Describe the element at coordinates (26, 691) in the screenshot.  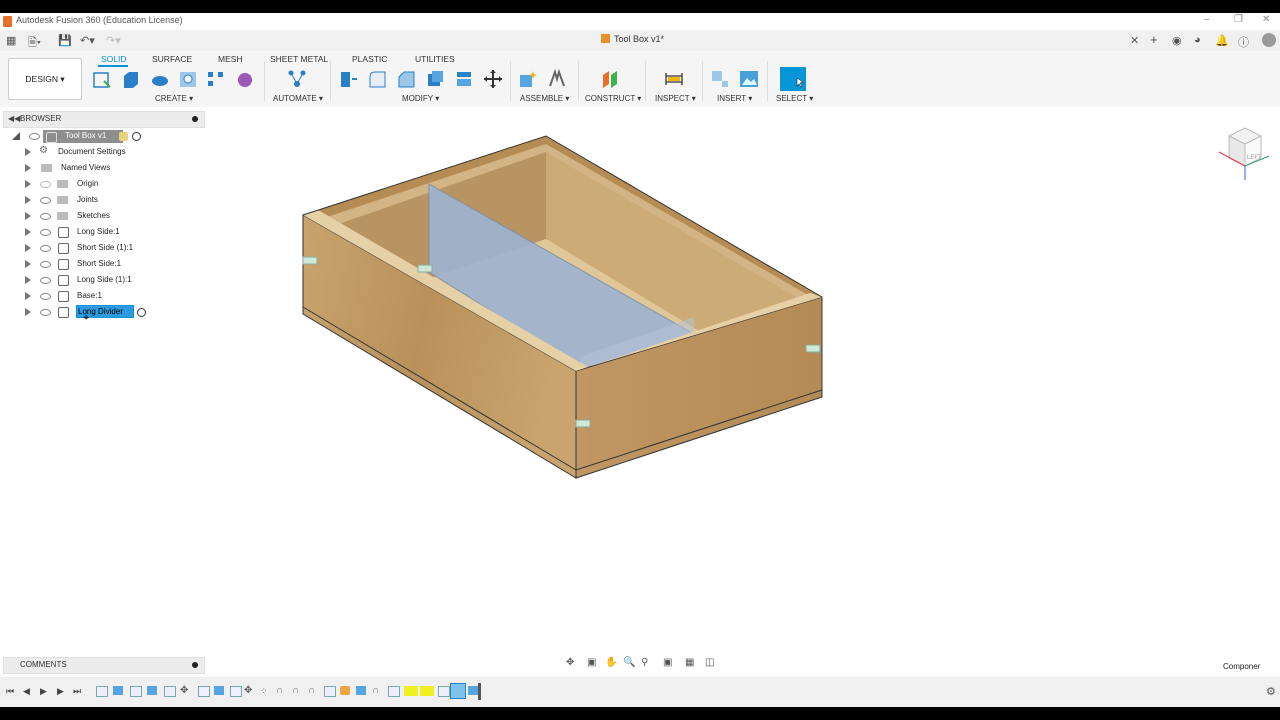
I see `step-back-icon: ◀` at that location.